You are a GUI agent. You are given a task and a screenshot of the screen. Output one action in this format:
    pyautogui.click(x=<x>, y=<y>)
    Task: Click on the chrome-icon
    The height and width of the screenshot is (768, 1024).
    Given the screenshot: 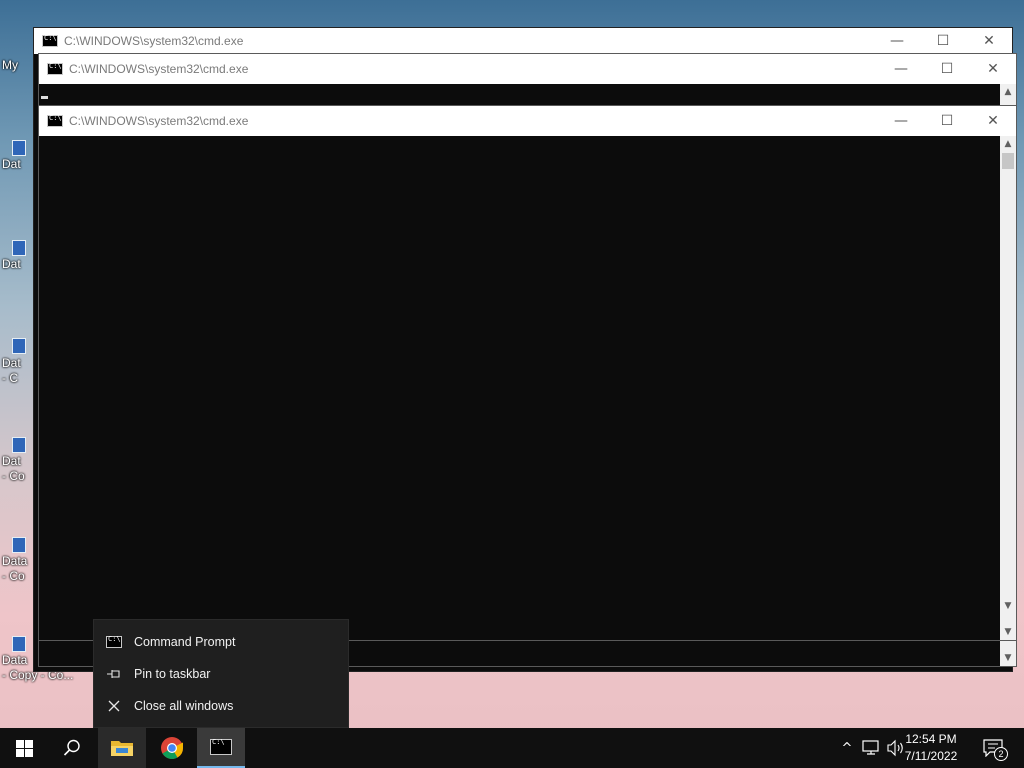 What is the action you would take?
    pyautogui.click(x=172, y=748)
    